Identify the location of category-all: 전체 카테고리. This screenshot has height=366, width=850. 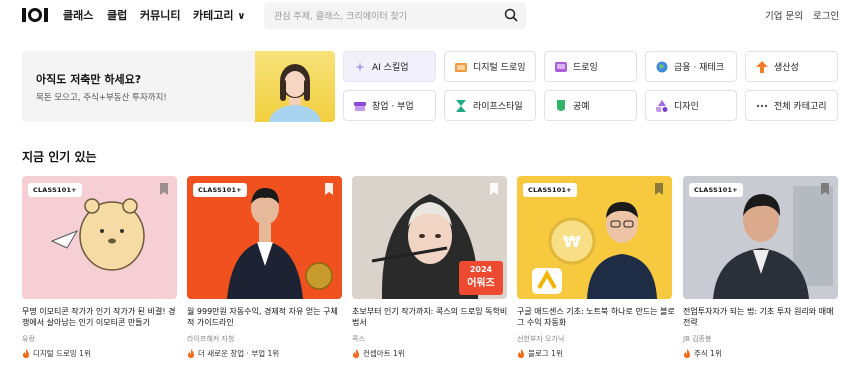
(791, 105).